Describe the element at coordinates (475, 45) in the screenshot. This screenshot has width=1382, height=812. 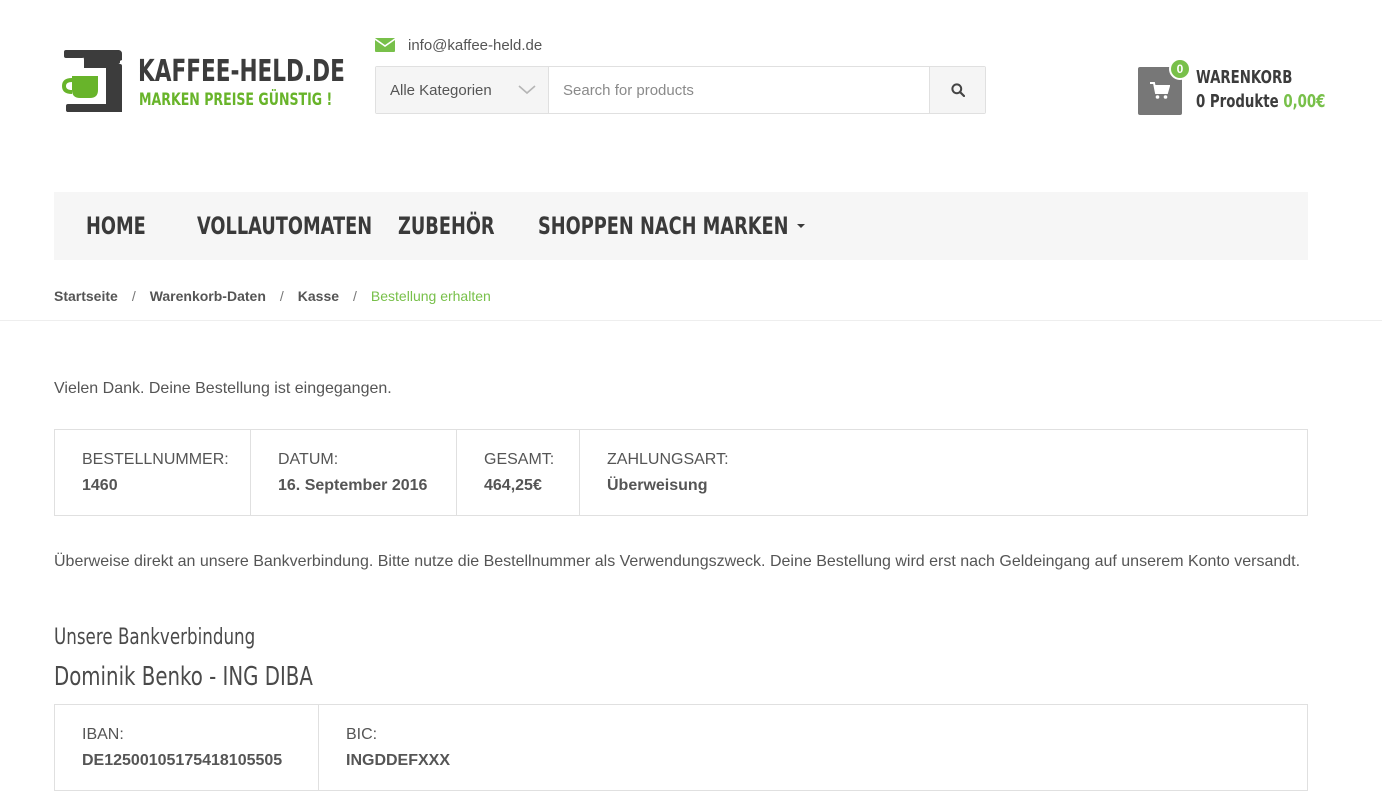
I see `contact-email-text: info@kaffee-held.de` at that location.